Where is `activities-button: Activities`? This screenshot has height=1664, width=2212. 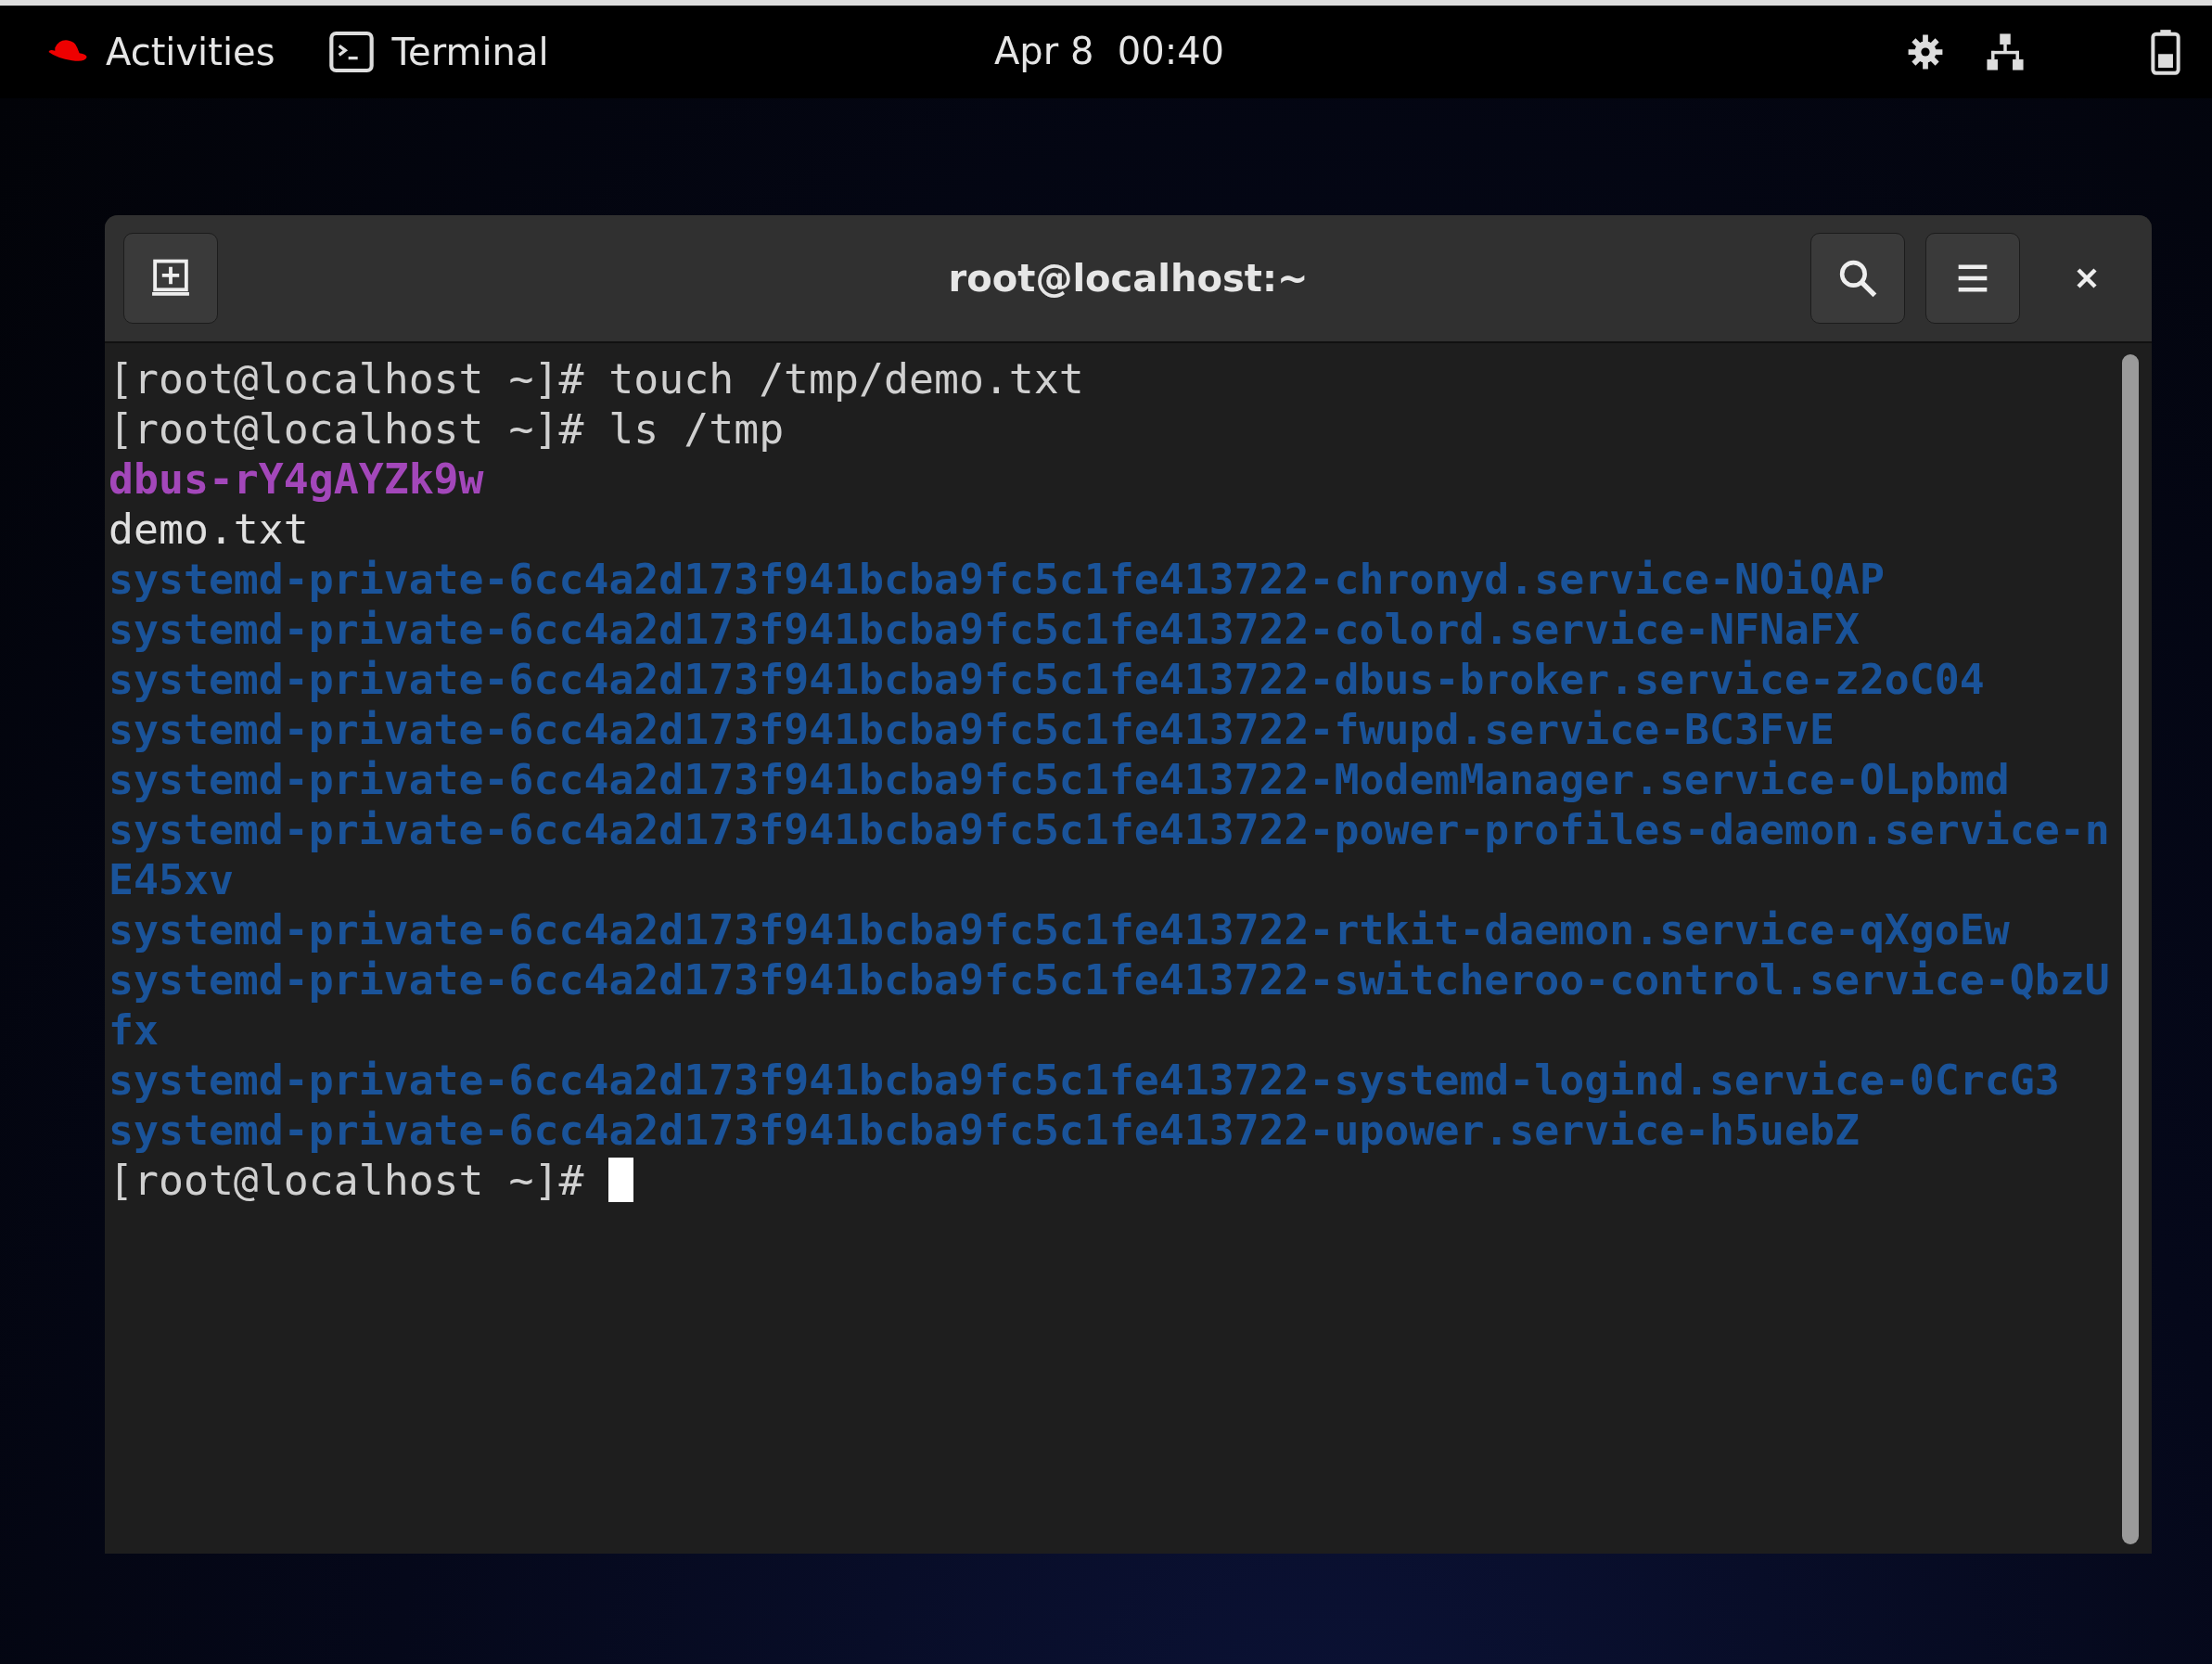
activities-button: Activities is located at coordinates (190, 52).